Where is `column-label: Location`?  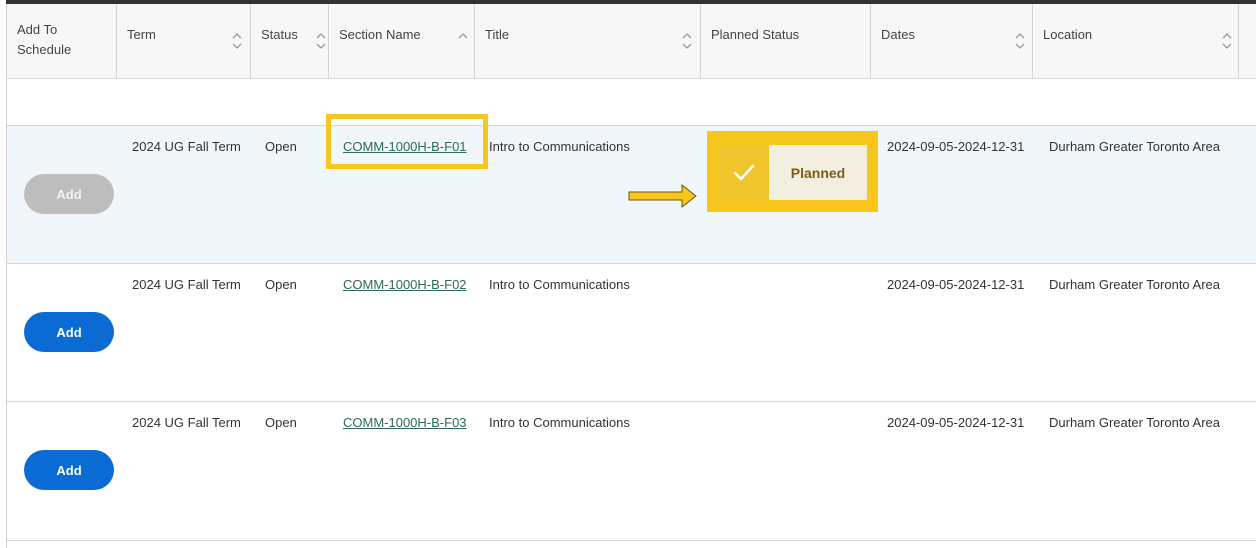 column-label: Location is located at coordinates (1068, 34).